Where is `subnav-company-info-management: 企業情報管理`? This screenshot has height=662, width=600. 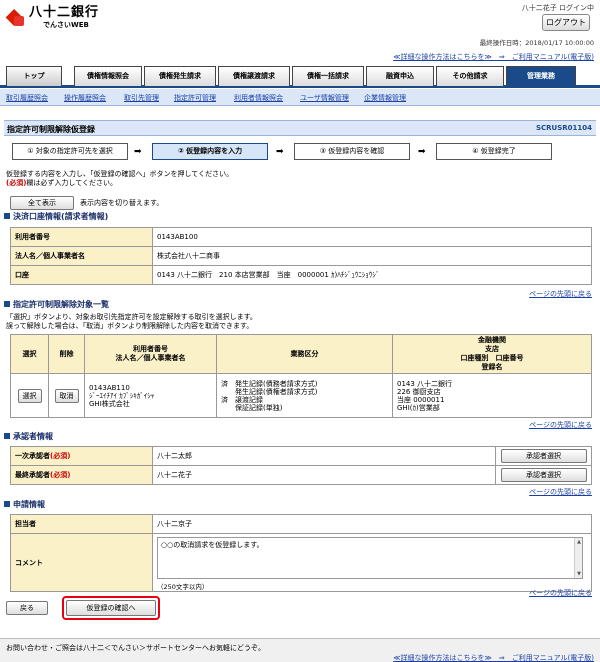
subnav-company-info-management: 企業情報管理 is located at coordinates (385, 98).